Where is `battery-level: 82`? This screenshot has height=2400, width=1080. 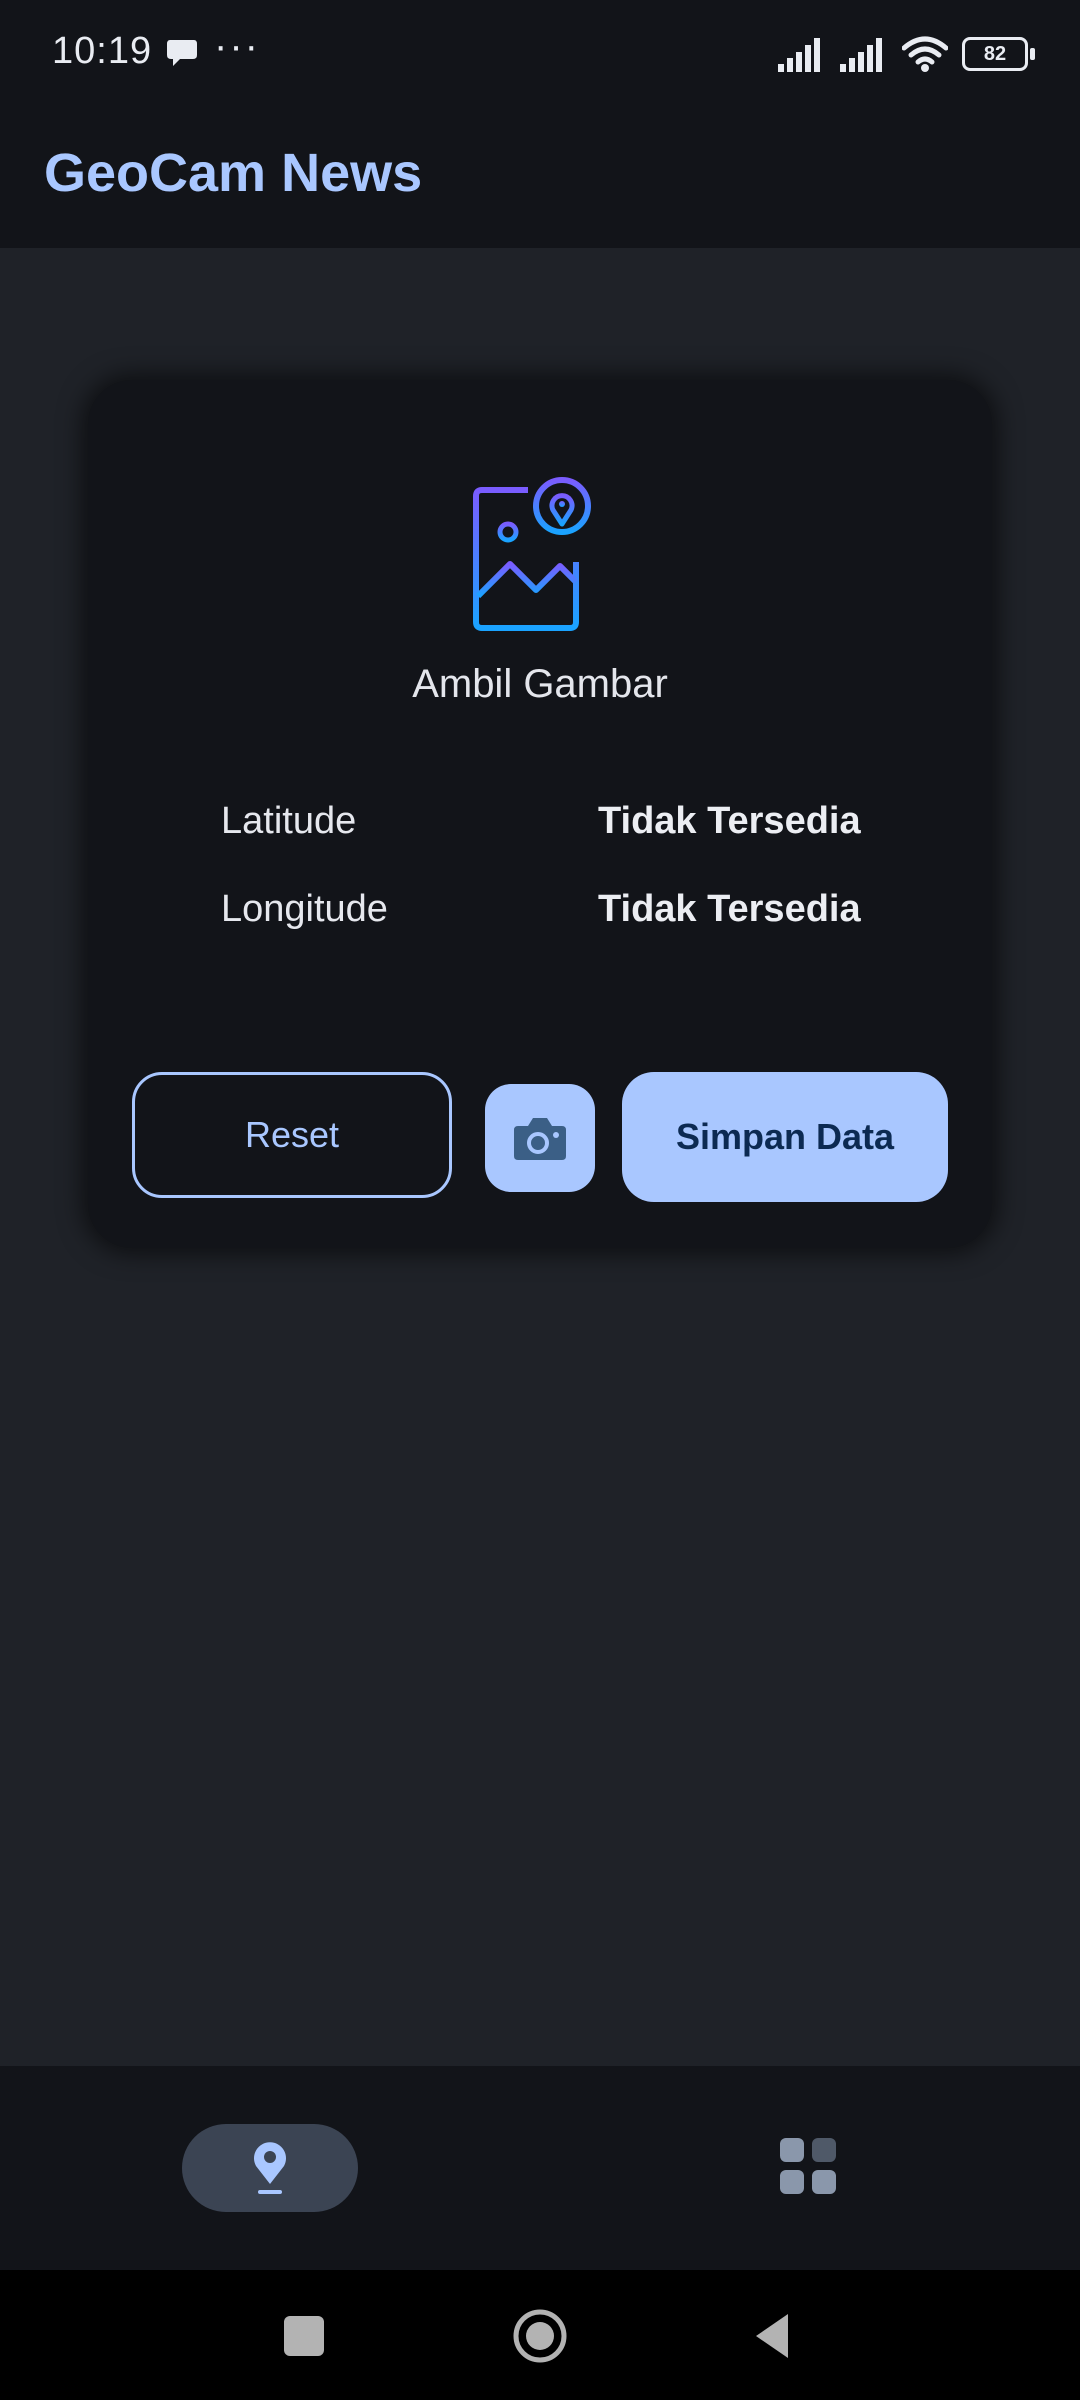
battery-level: 82 is located at coordinates (995, 53).